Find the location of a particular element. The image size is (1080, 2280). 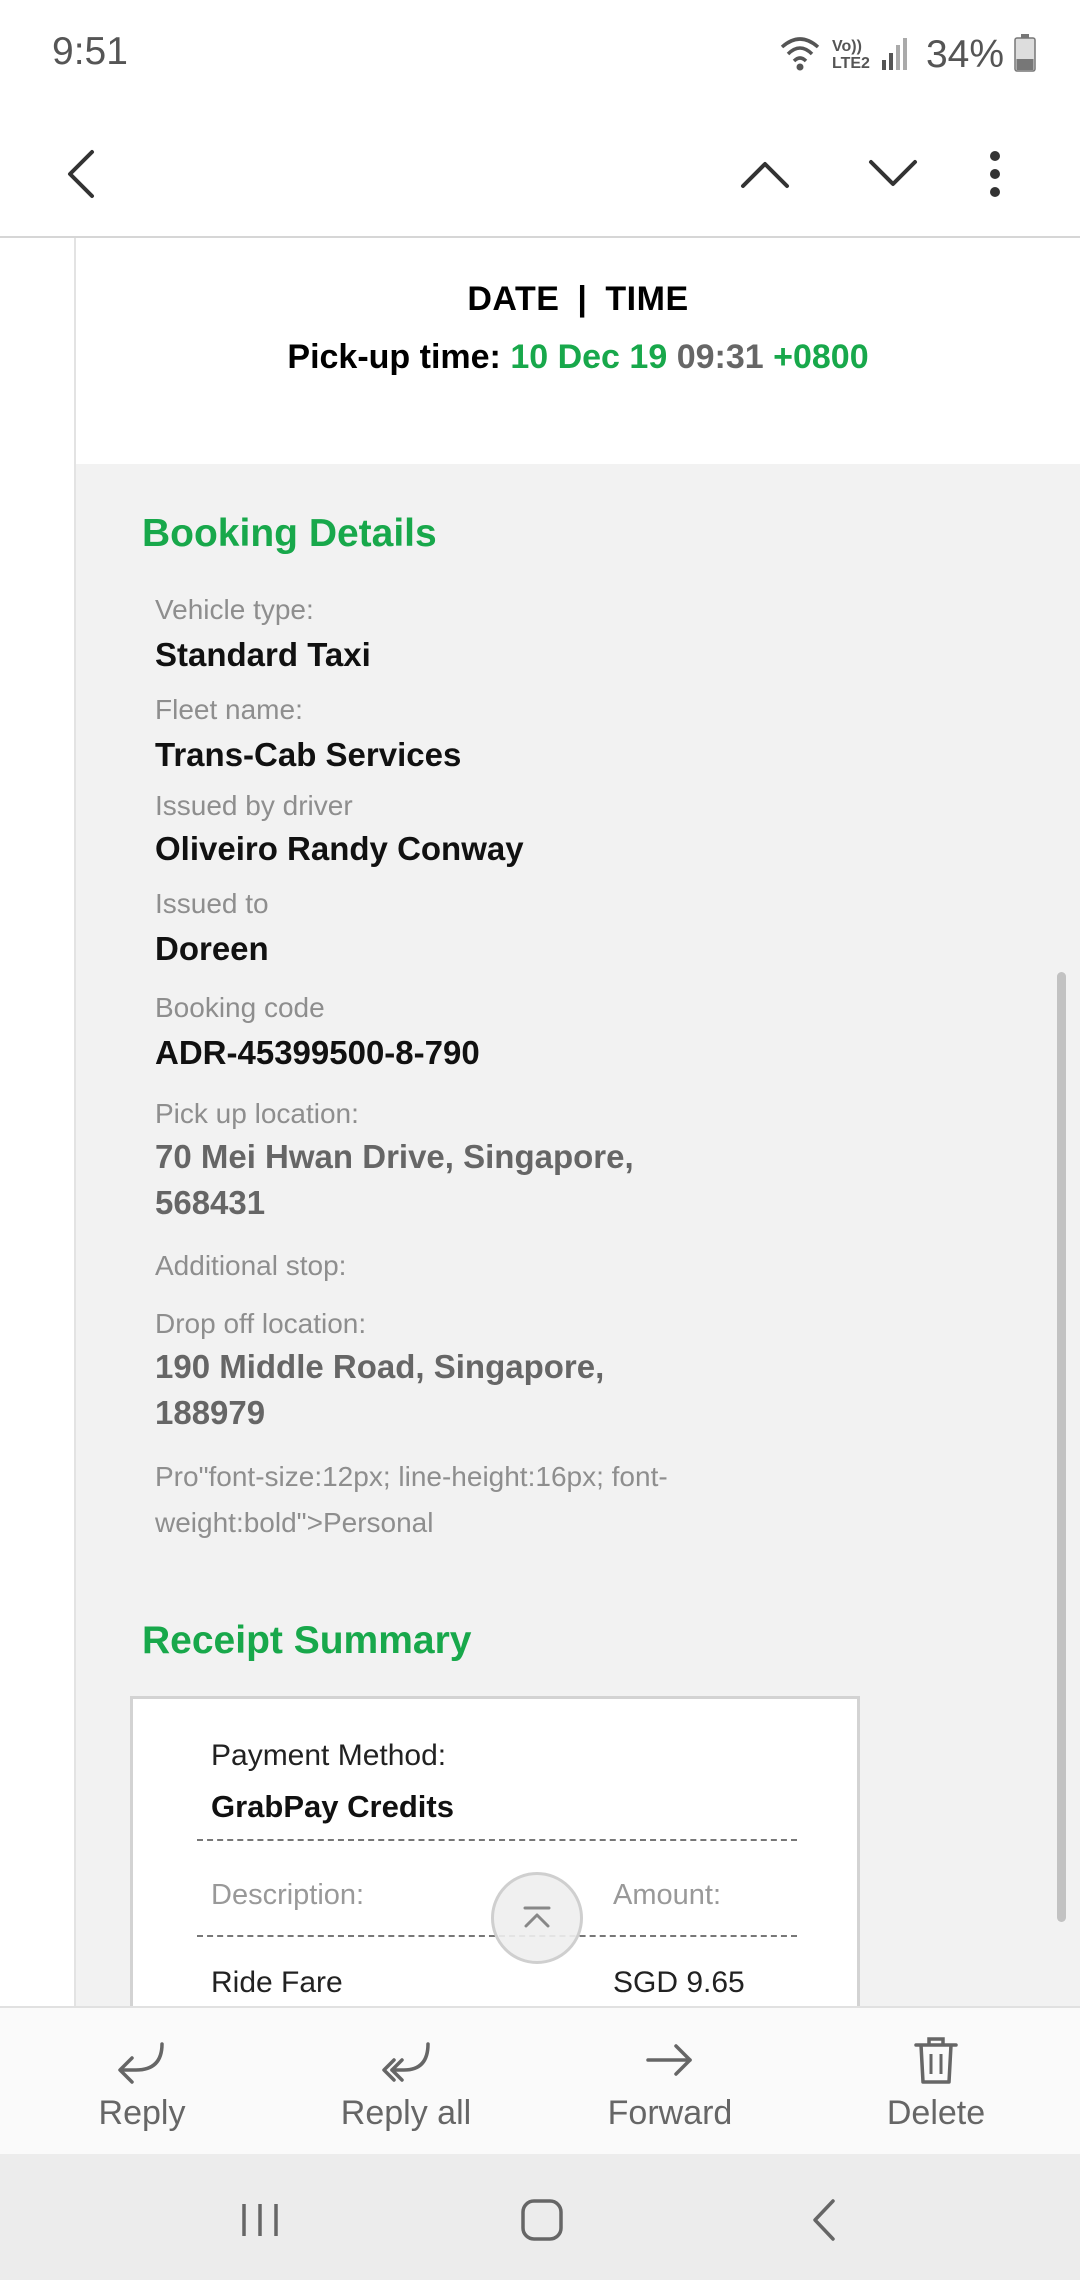

status-icons: Vo)) LTE2 34% is located at coordinates (907, 55).